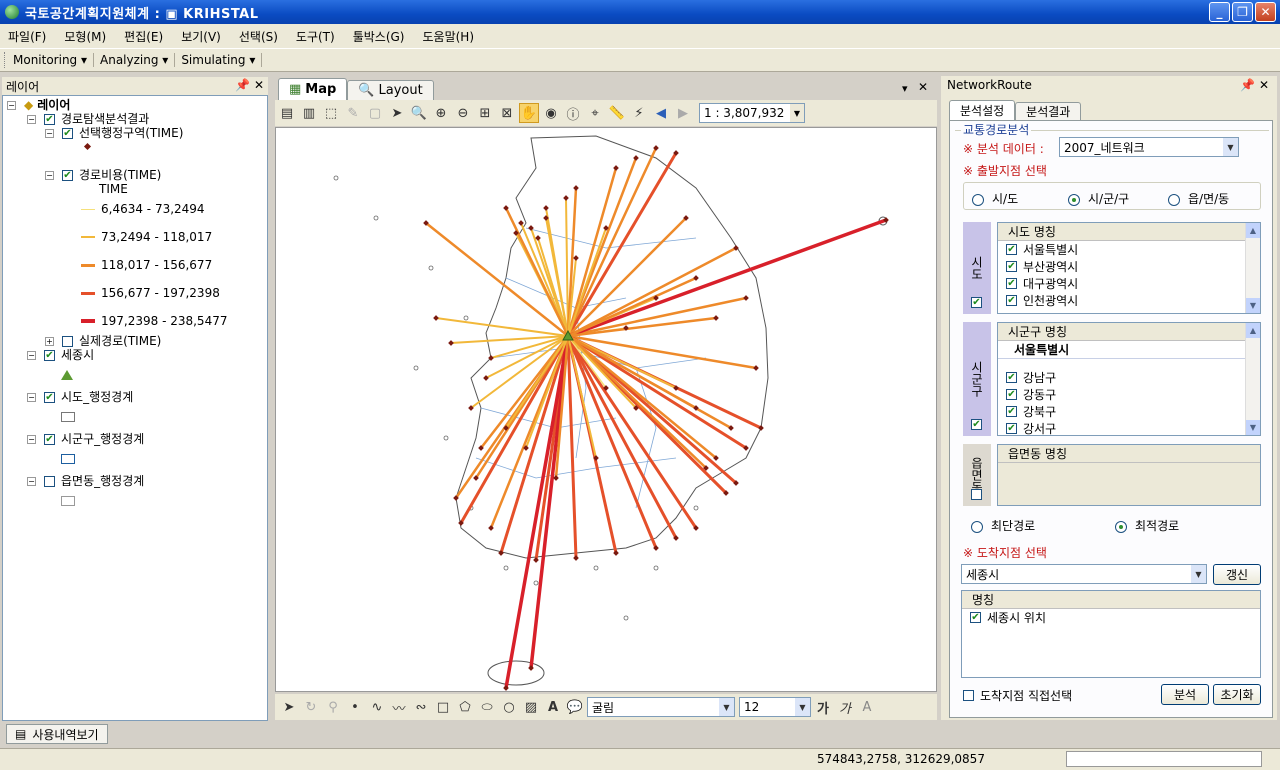 This screenshot has width=1280, height=770. What do you see at coordinates (1129, 427) in the screenshot?
I see `list-item: 강서구` at bounding box center [1129, 427].